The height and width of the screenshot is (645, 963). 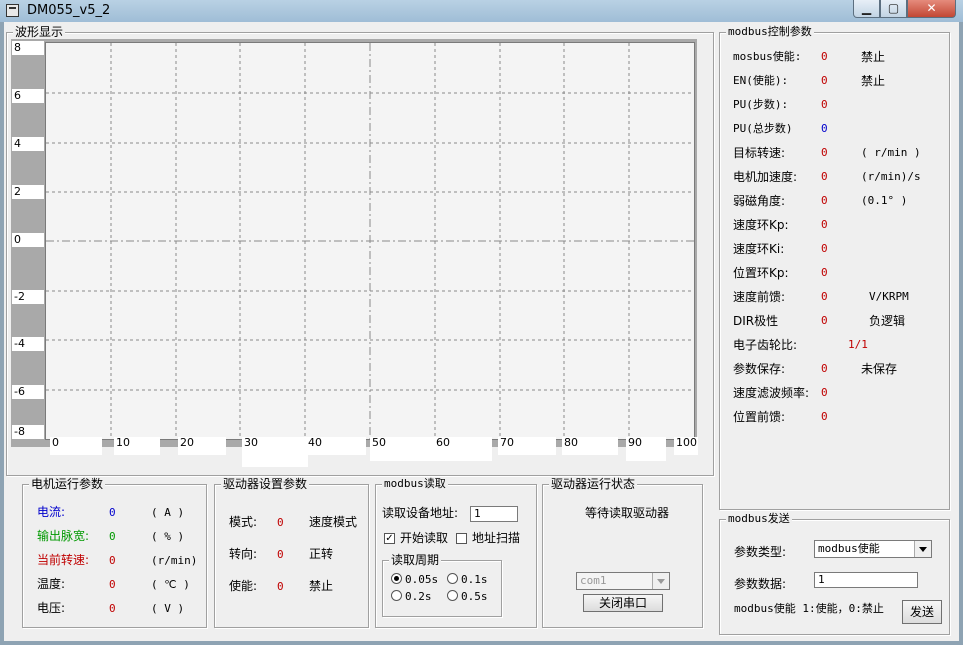 I want to click on device-address-label: 读取设备地址:, so click(x=420, y=513).